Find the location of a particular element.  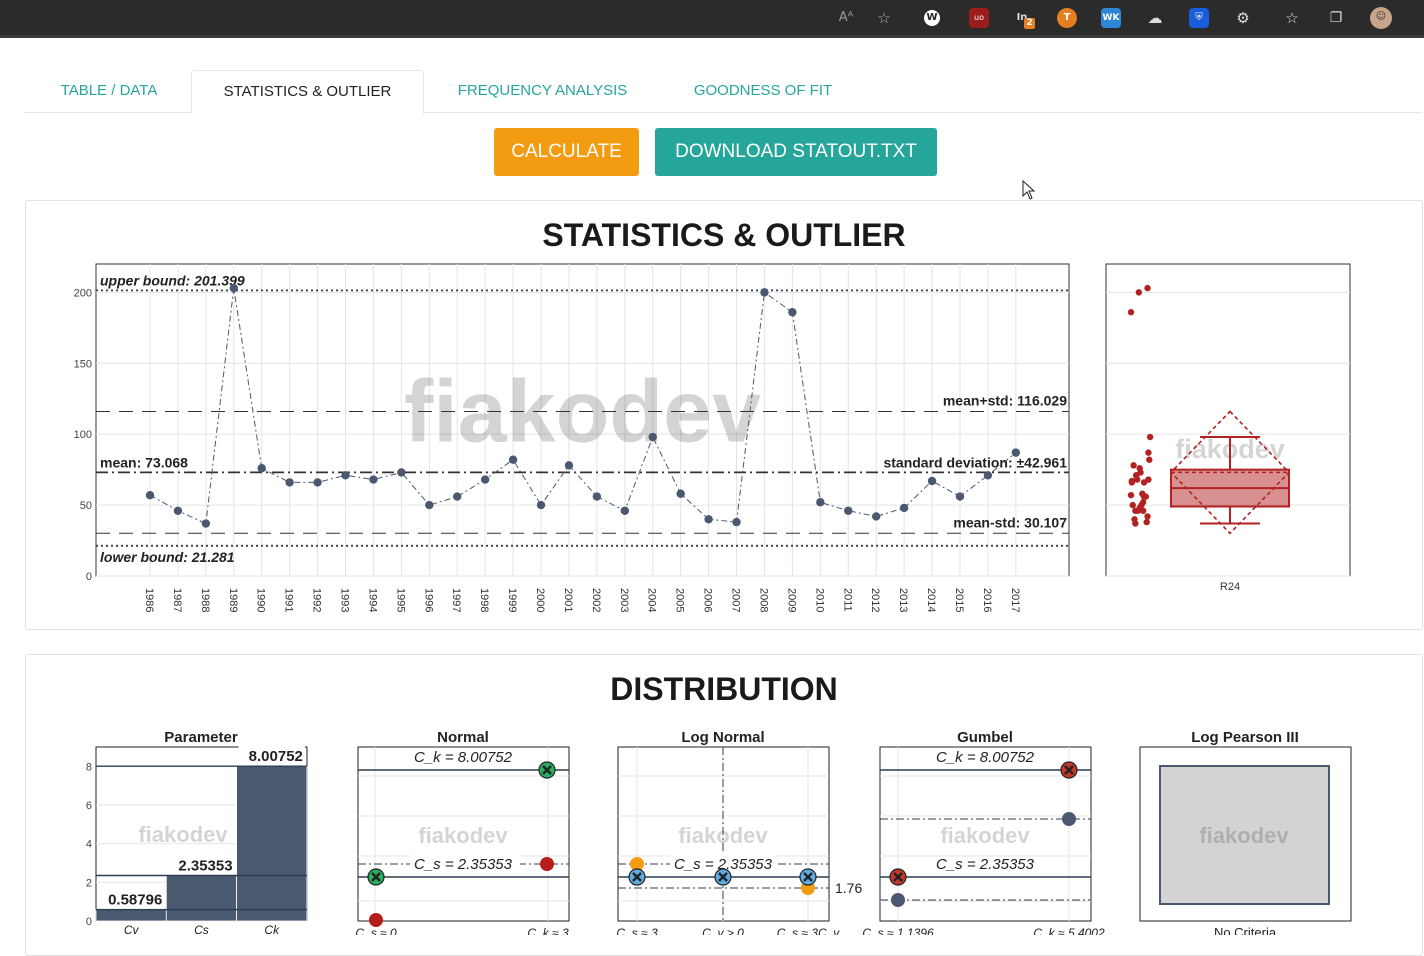

x-tick-label: 1988 is located at coordinates (205, 600).